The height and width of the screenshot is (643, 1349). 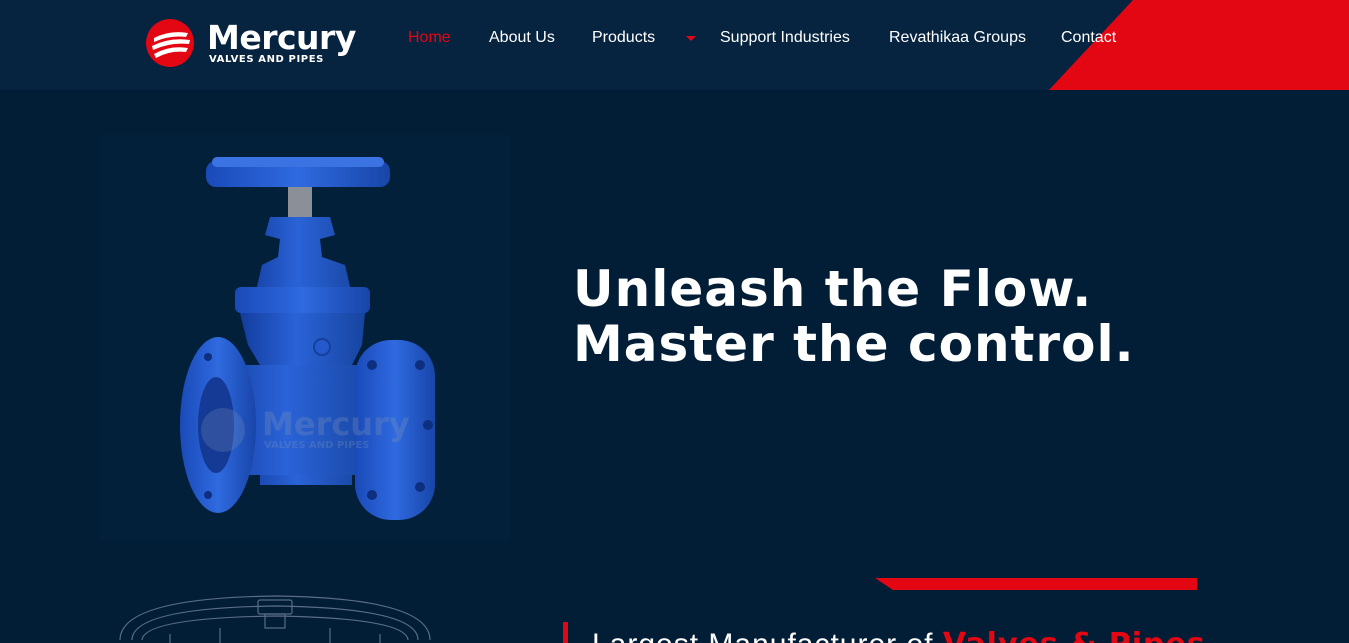 What do you see at coordinates (957, 38) in the screenshot?
I see `nav-revathikaa-groups: Revathikaa Groups` at bounding box center [957, 38].